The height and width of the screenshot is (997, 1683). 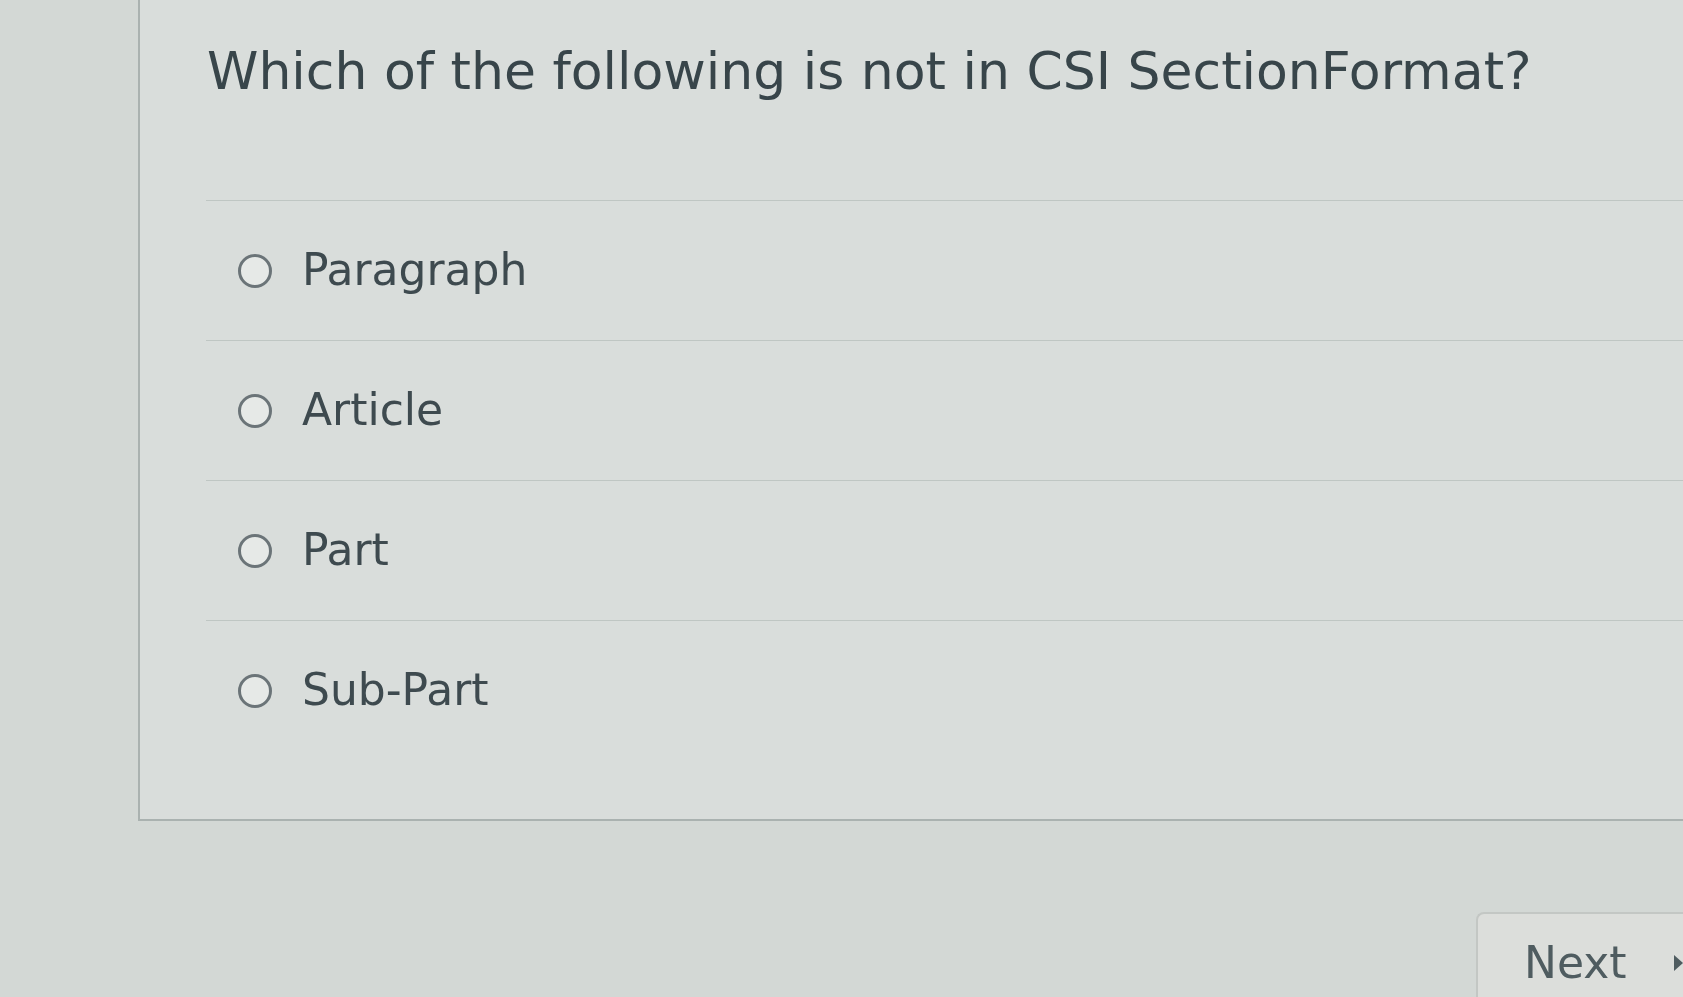 I want to click on option-label: Paragraph, so click(x=415, y=270).